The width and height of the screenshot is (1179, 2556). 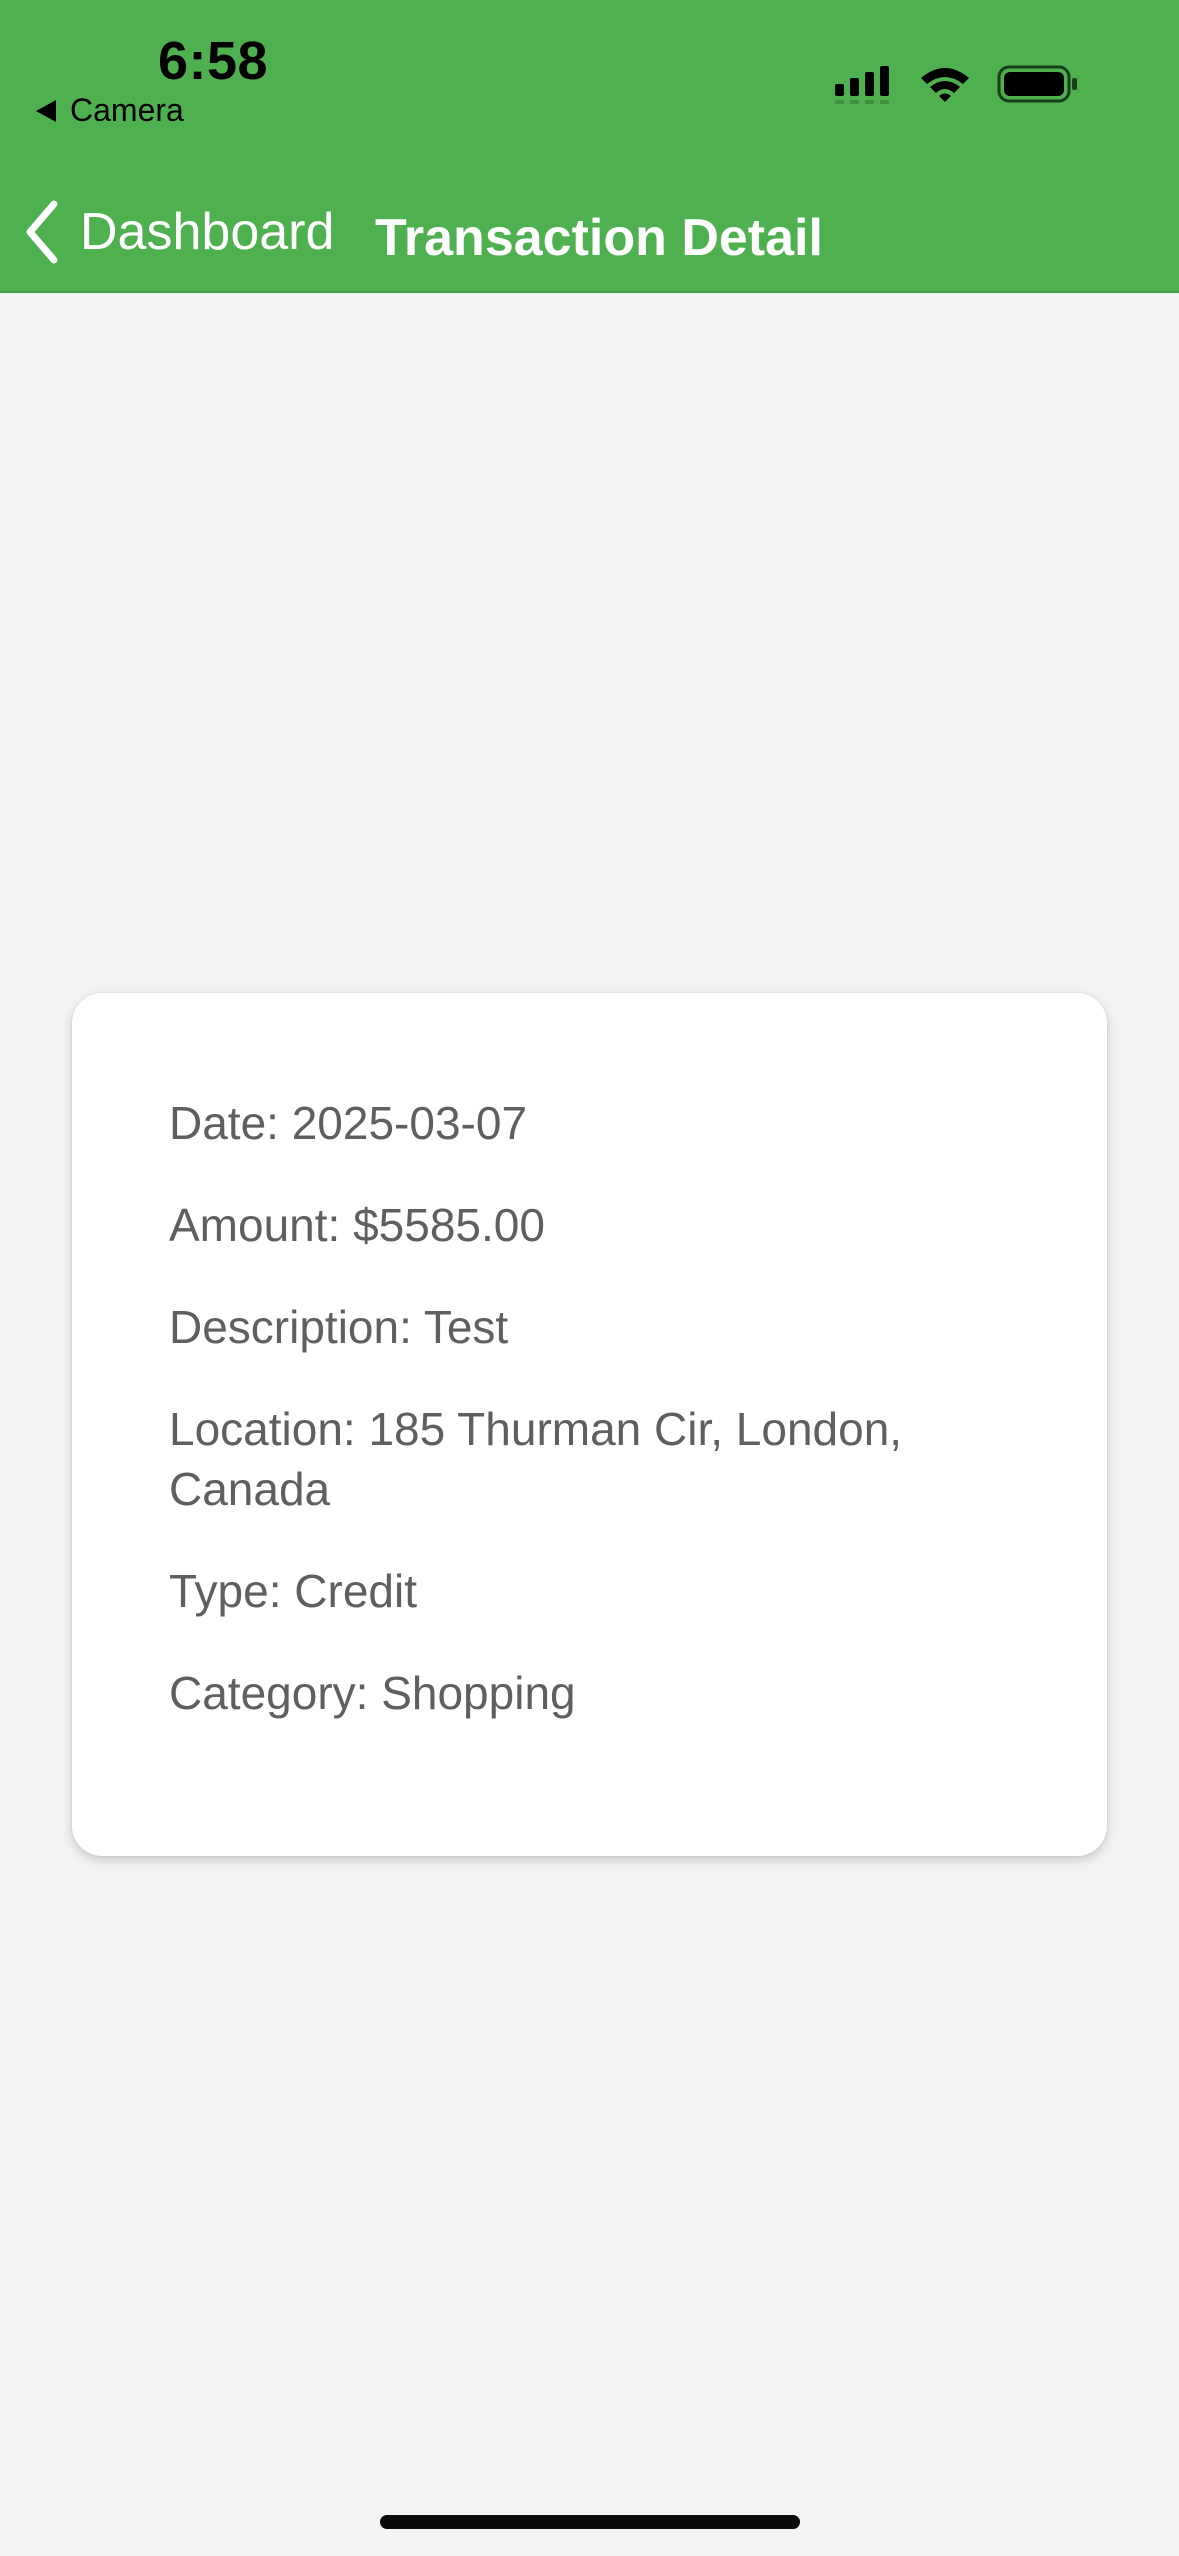 I want to click on transaction-date: Date: 2025-03-07, so click(x=348, y=1123).